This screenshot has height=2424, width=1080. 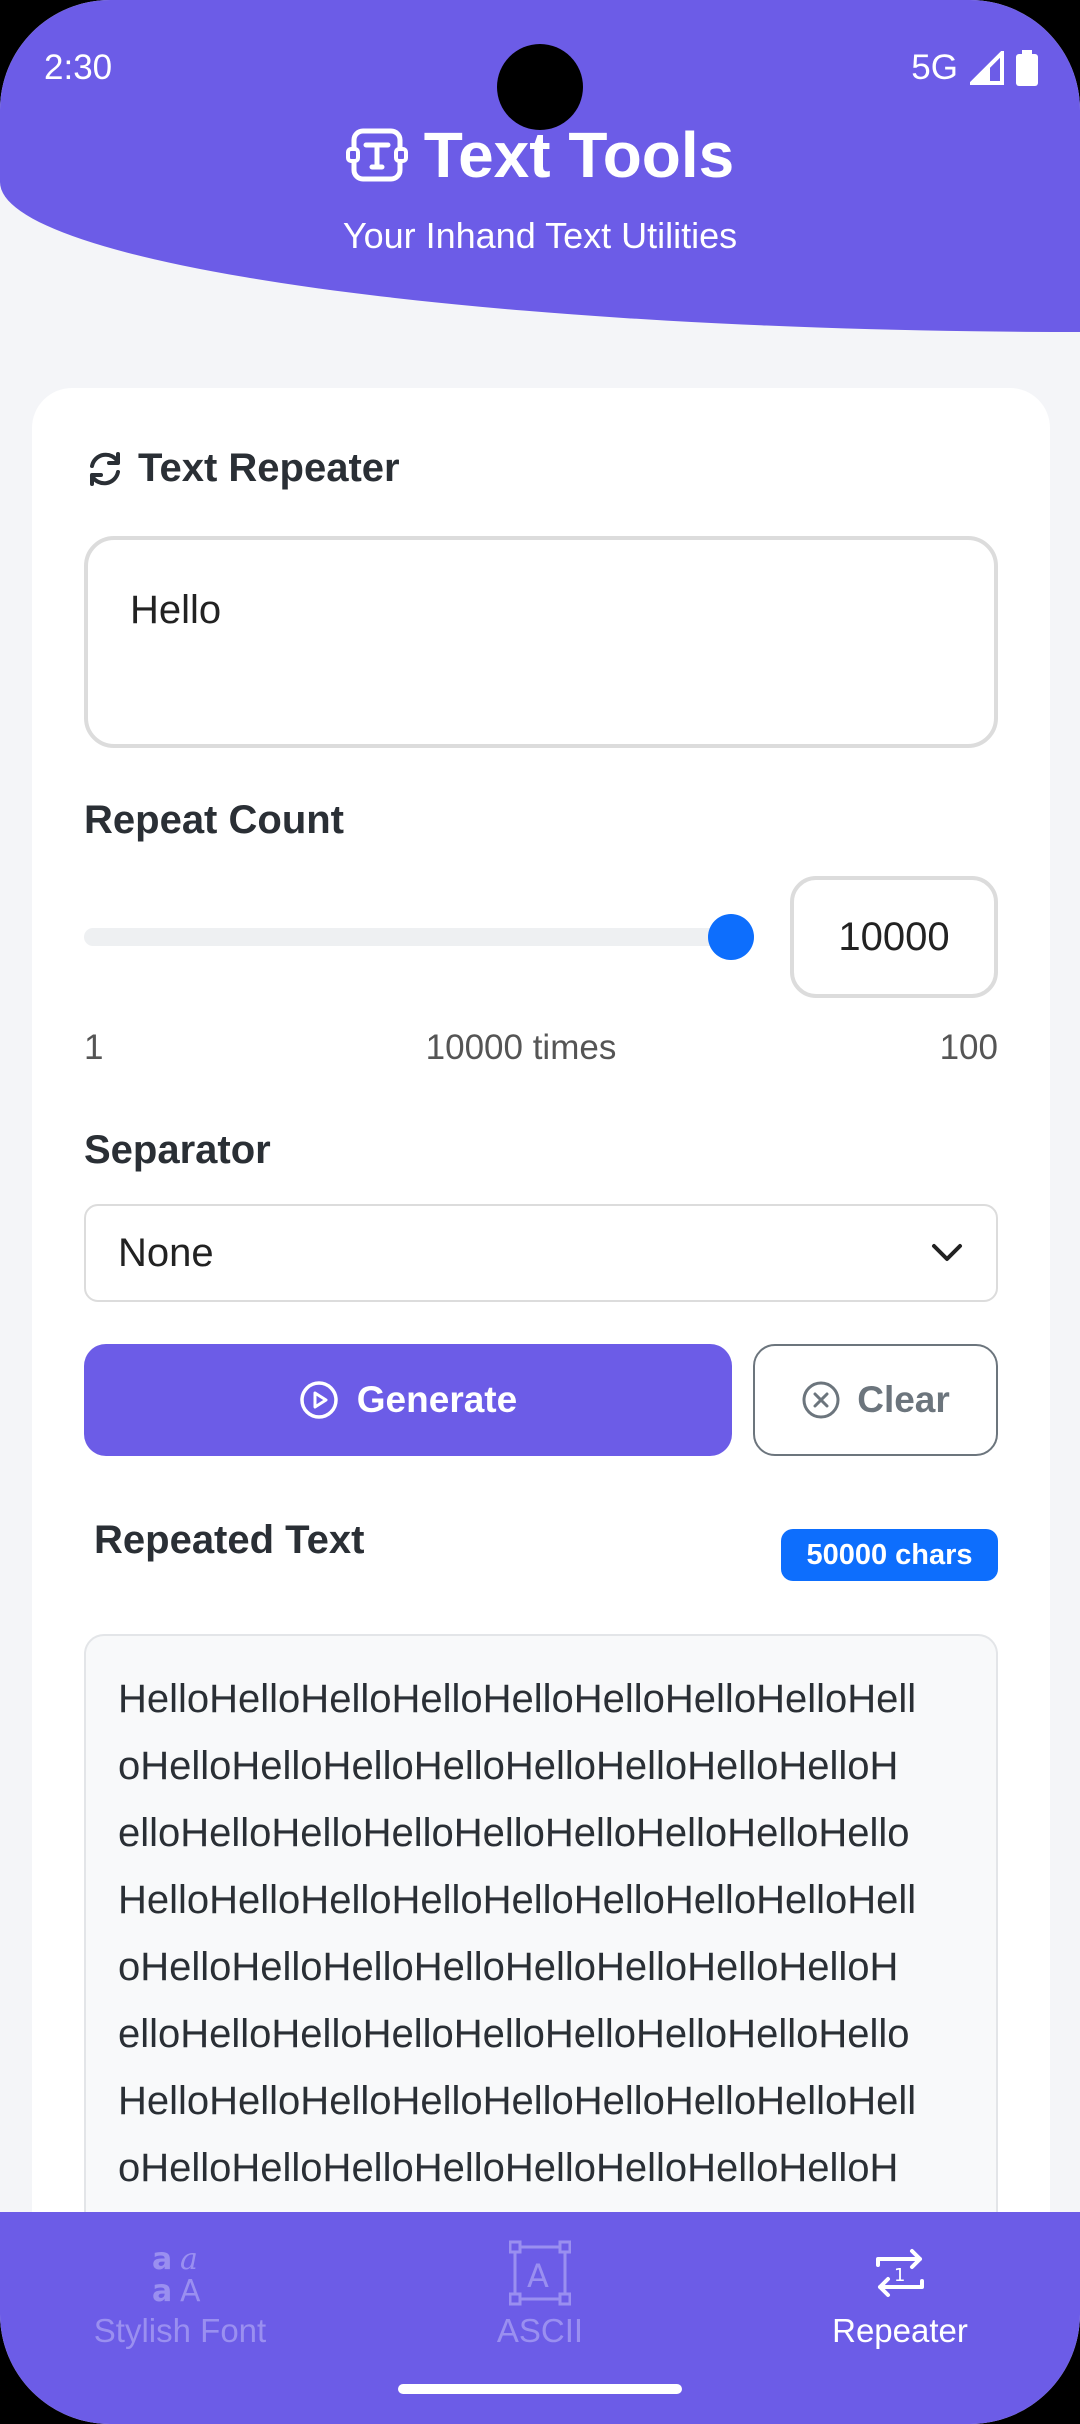 What do you see at coordinates (540, 2330) in the screenshot?
I see `nav-label-ascii: ASCII` at bounding box center [540, 2330].